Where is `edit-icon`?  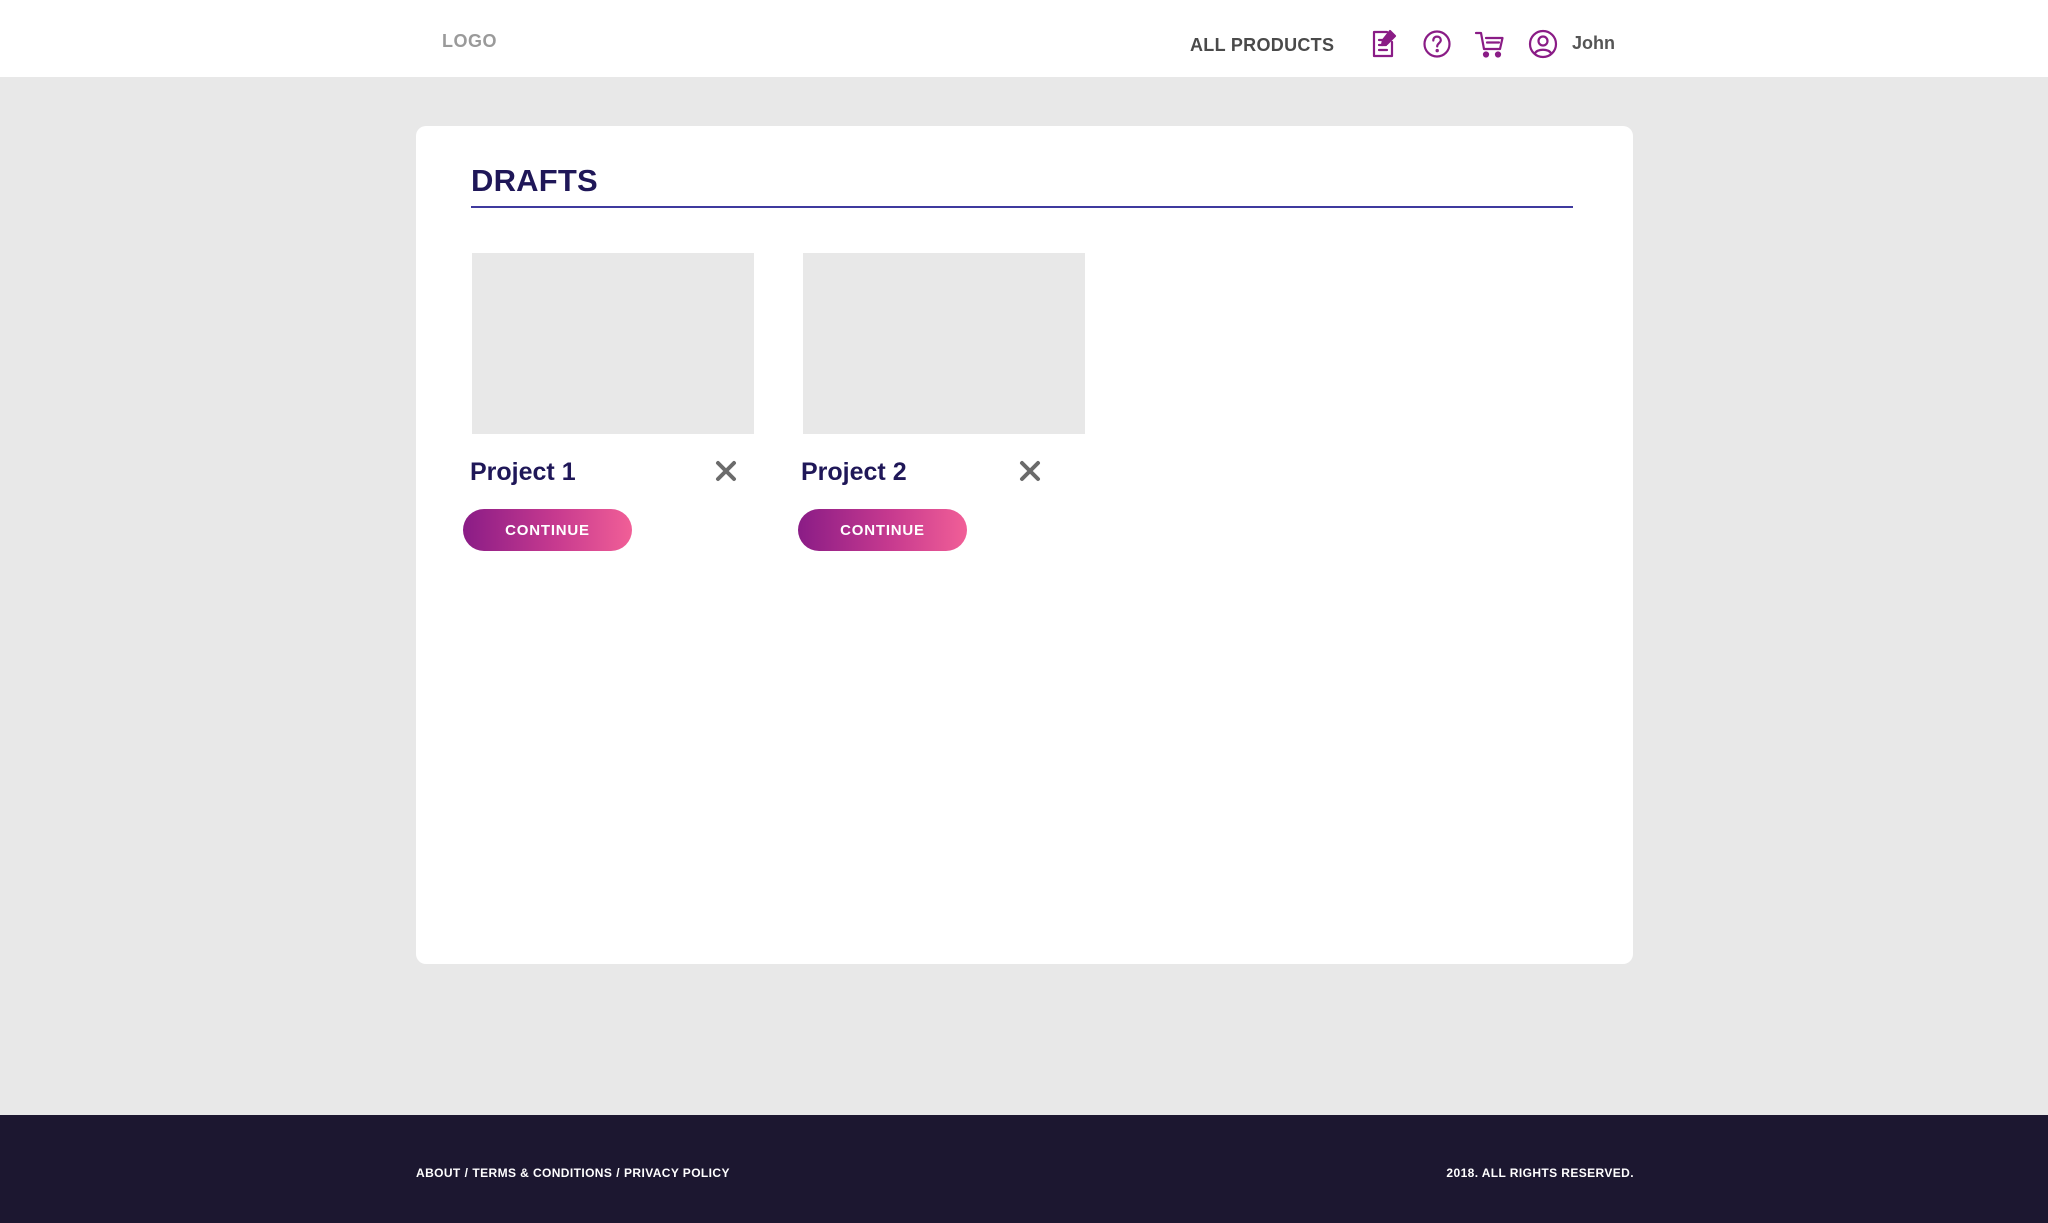 edit-icon is located at coordinates (1384, 44).